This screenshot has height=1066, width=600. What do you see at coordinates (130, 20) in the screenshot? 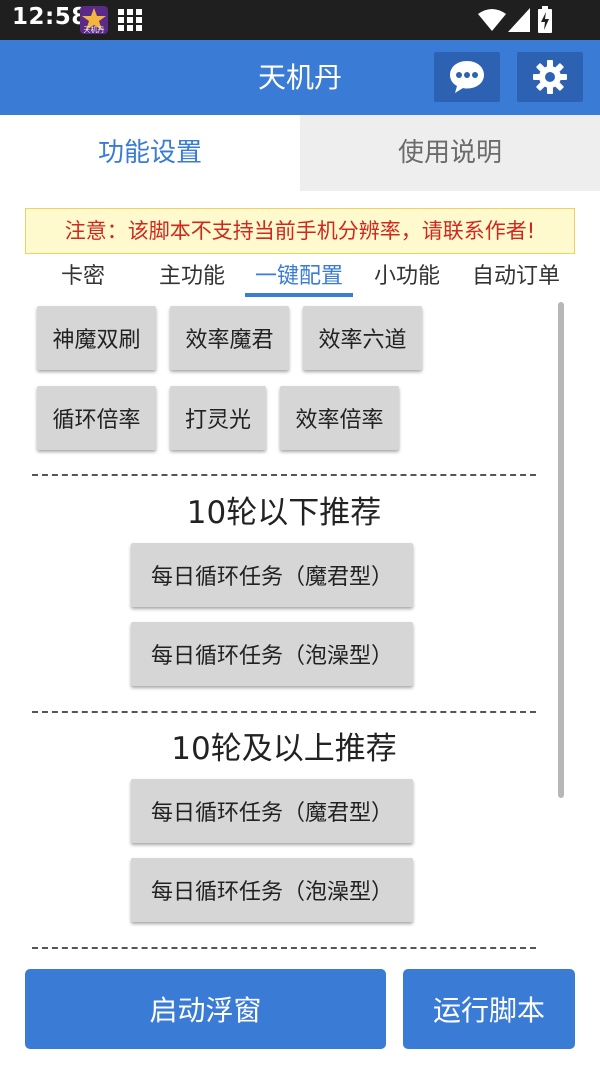
I see `grid-icon` at bounding box center [130, 20].